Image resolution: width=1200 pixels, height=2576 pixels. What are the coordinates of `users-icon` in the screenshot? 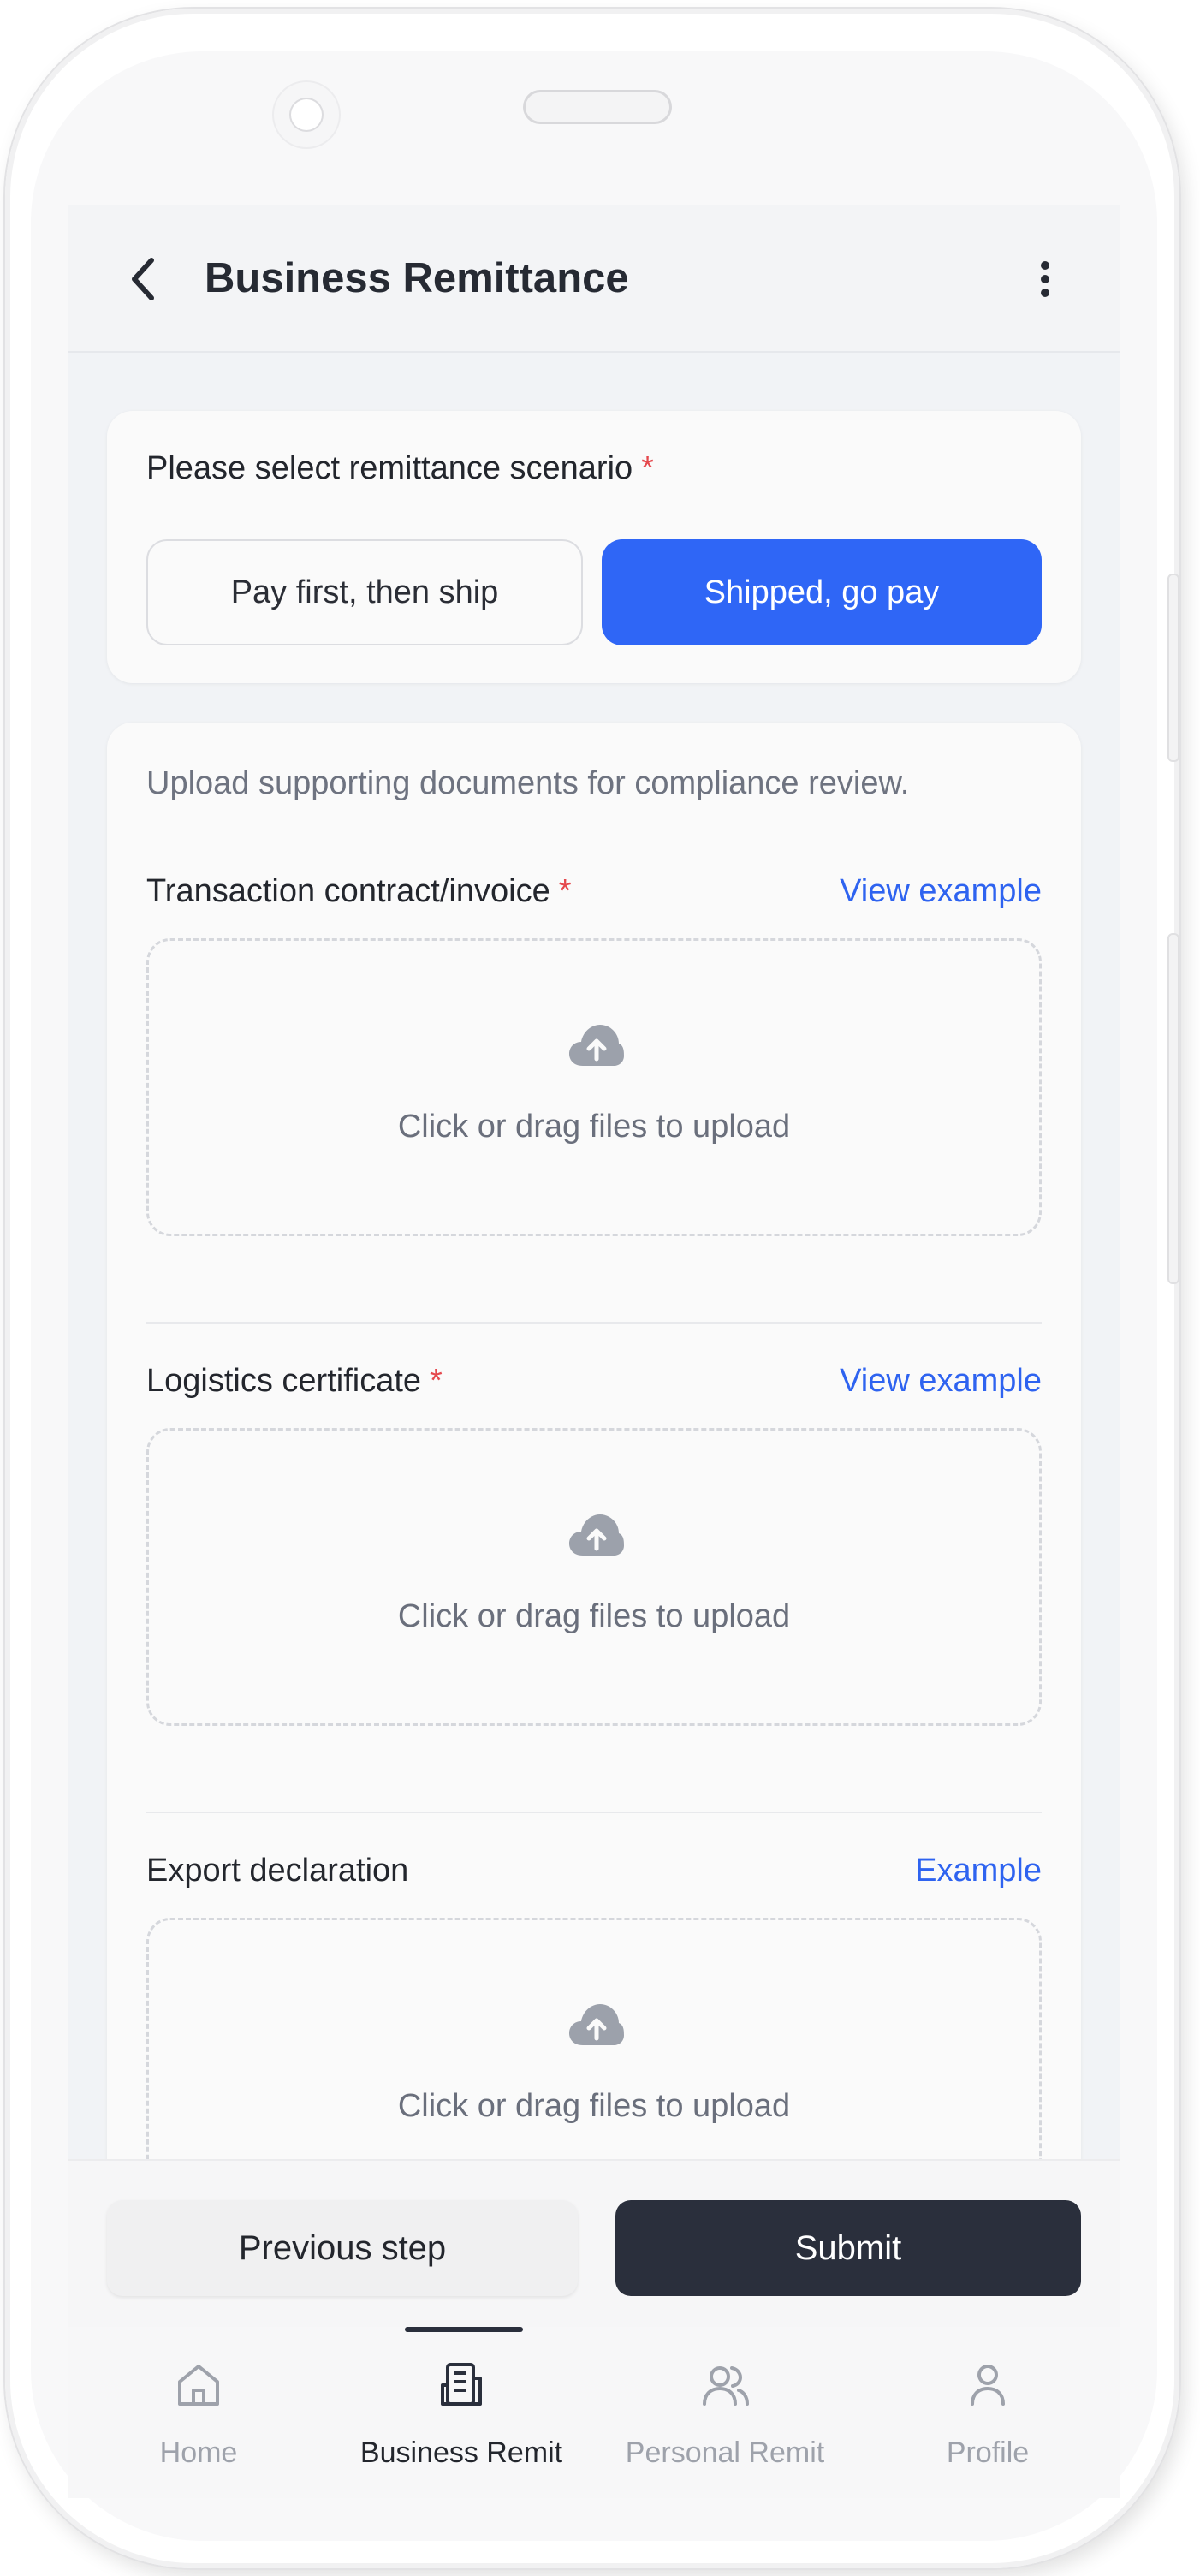 It's located at (726, 2386).